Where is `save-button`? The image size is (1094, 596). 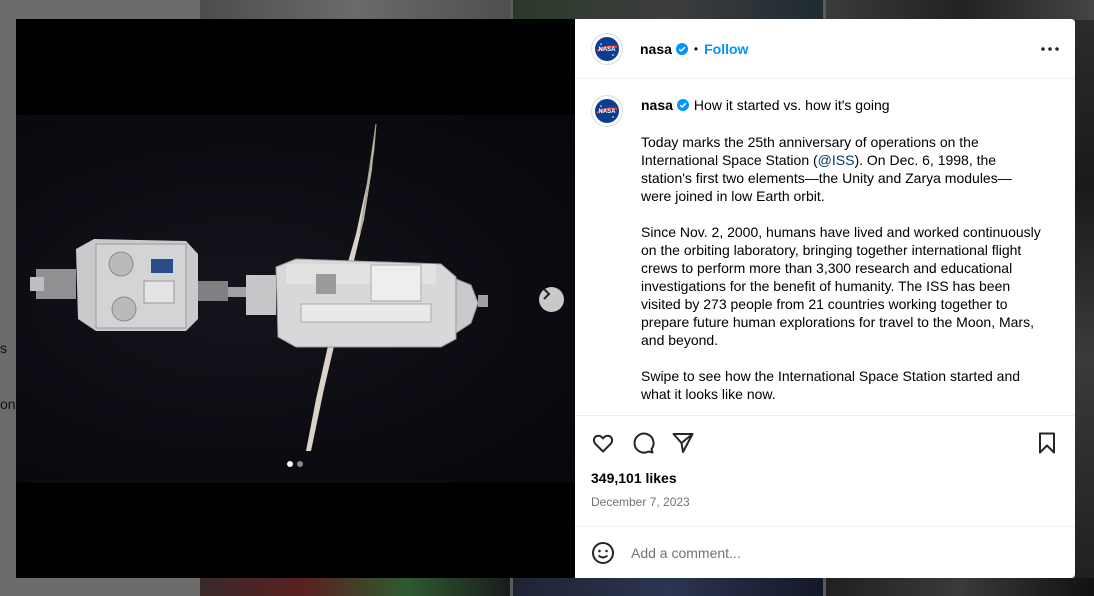 save-button is located at coordinates (1047, 443).